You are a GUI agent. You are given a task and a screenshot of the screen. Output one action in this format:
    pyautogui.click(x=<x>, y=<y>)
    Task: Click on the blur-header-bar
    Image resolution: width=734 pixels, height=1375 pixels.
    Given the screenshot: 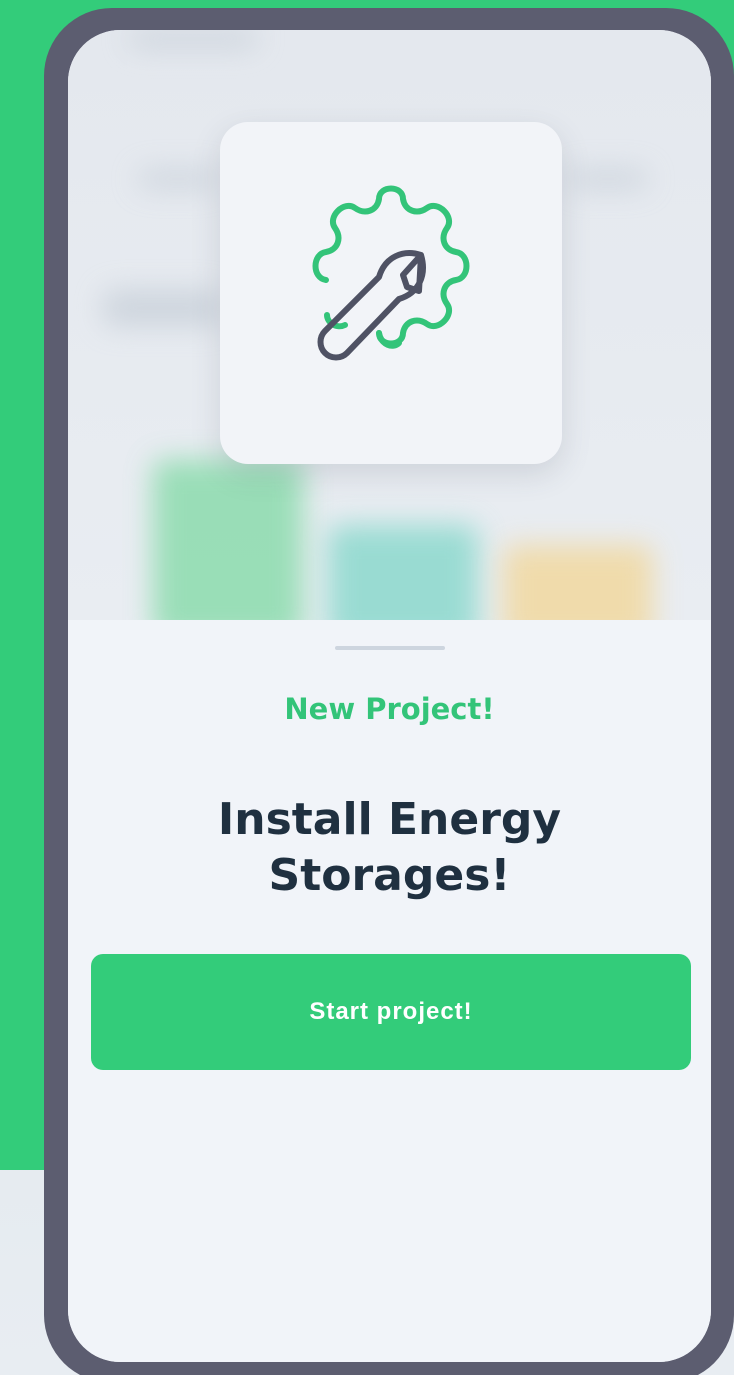 What is the action you would take?
    pyautogui.click(x=193, y=39)
    